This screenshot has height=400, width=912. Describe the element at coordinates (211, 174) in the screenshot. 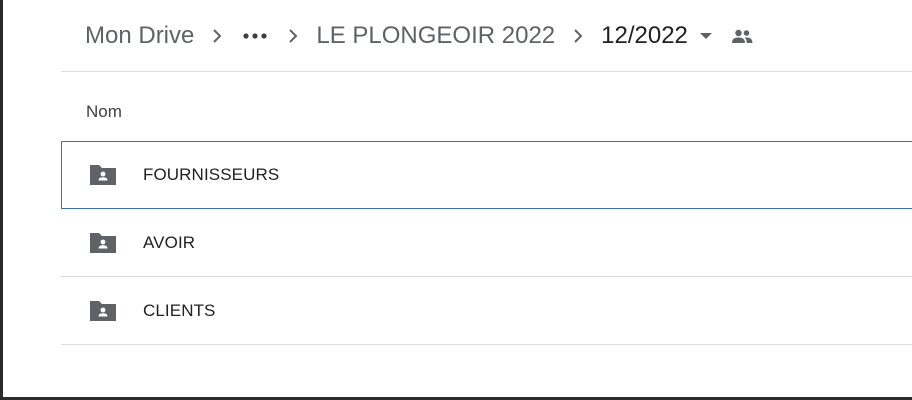

I see `list-item-name: FOURNISSEURS` at that location.